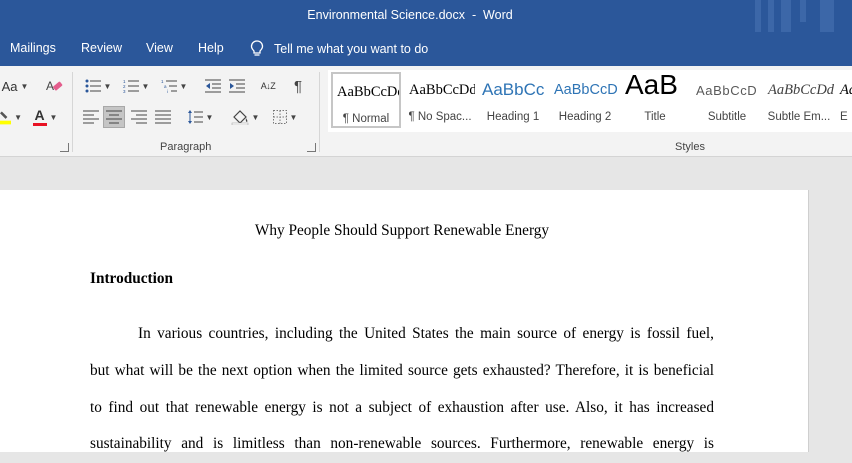  Describe the element at coordinates (9, 86) in the screenshot. I see `change-case-label: Aa` at that location.